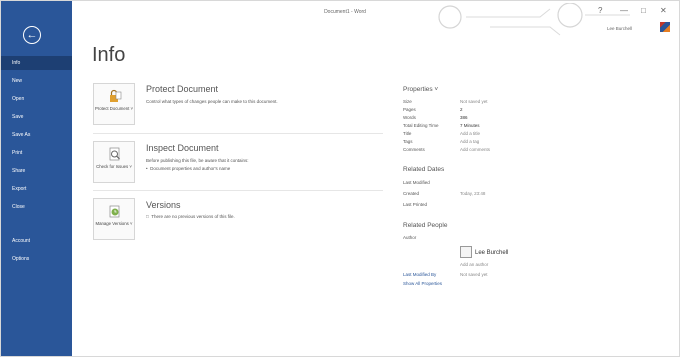  I want to click on help-button: ?, so click(600, 10).